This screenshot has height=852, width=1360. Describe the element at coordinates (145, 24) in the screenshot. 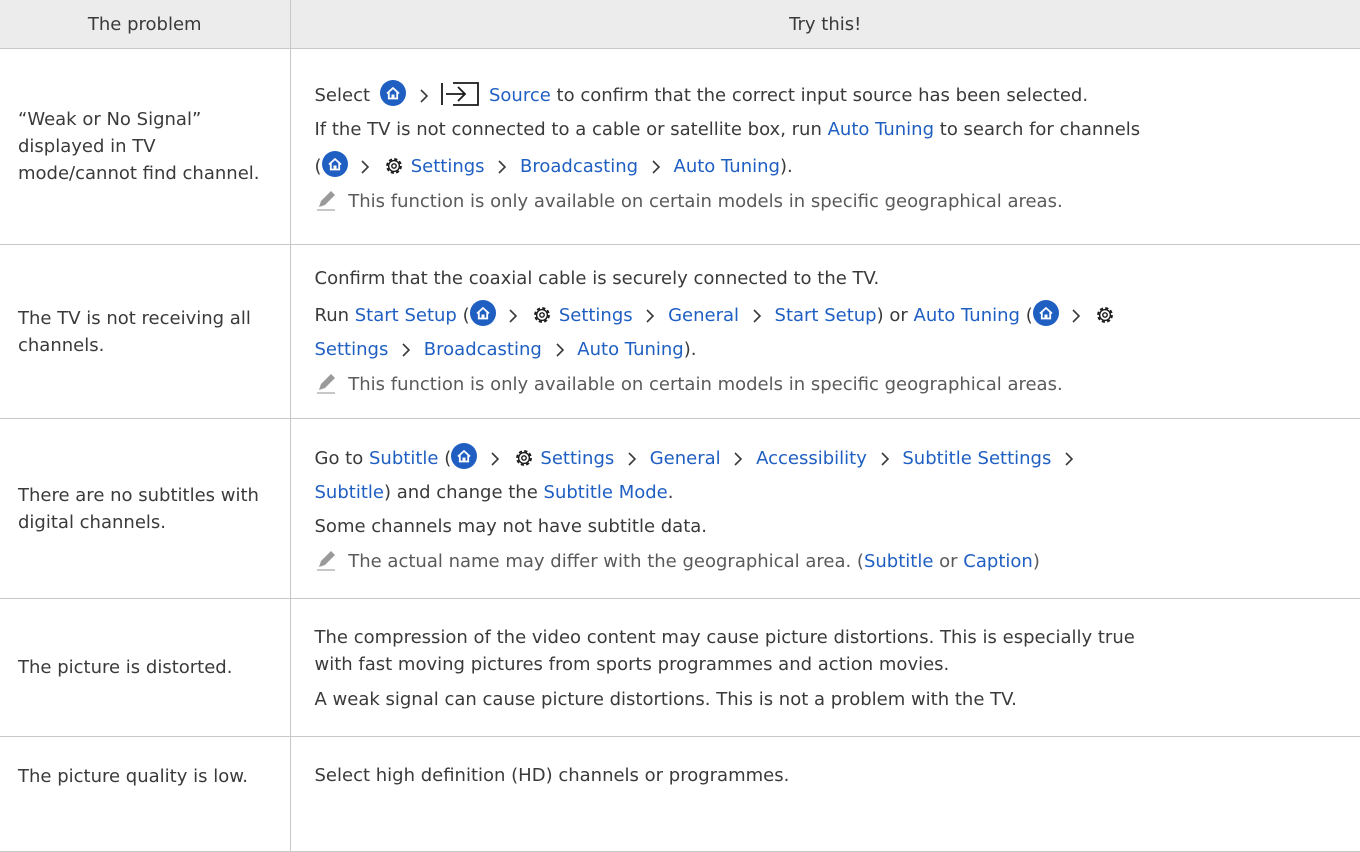

I see `header-problem: The problem` at that location.